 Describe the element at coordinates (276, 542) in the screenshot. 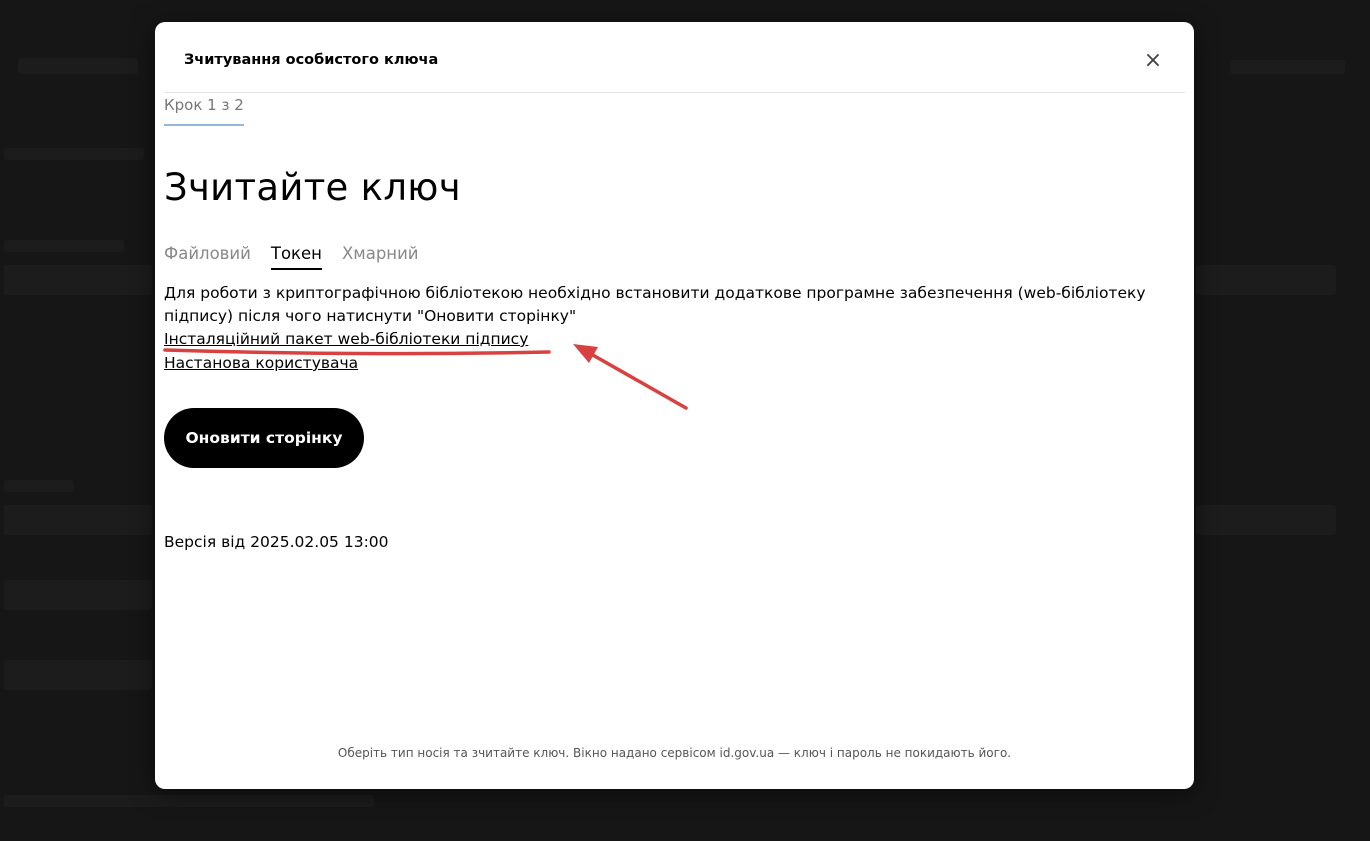

I see `version-label: Версія від 2025.02.05 13:00` at that location.